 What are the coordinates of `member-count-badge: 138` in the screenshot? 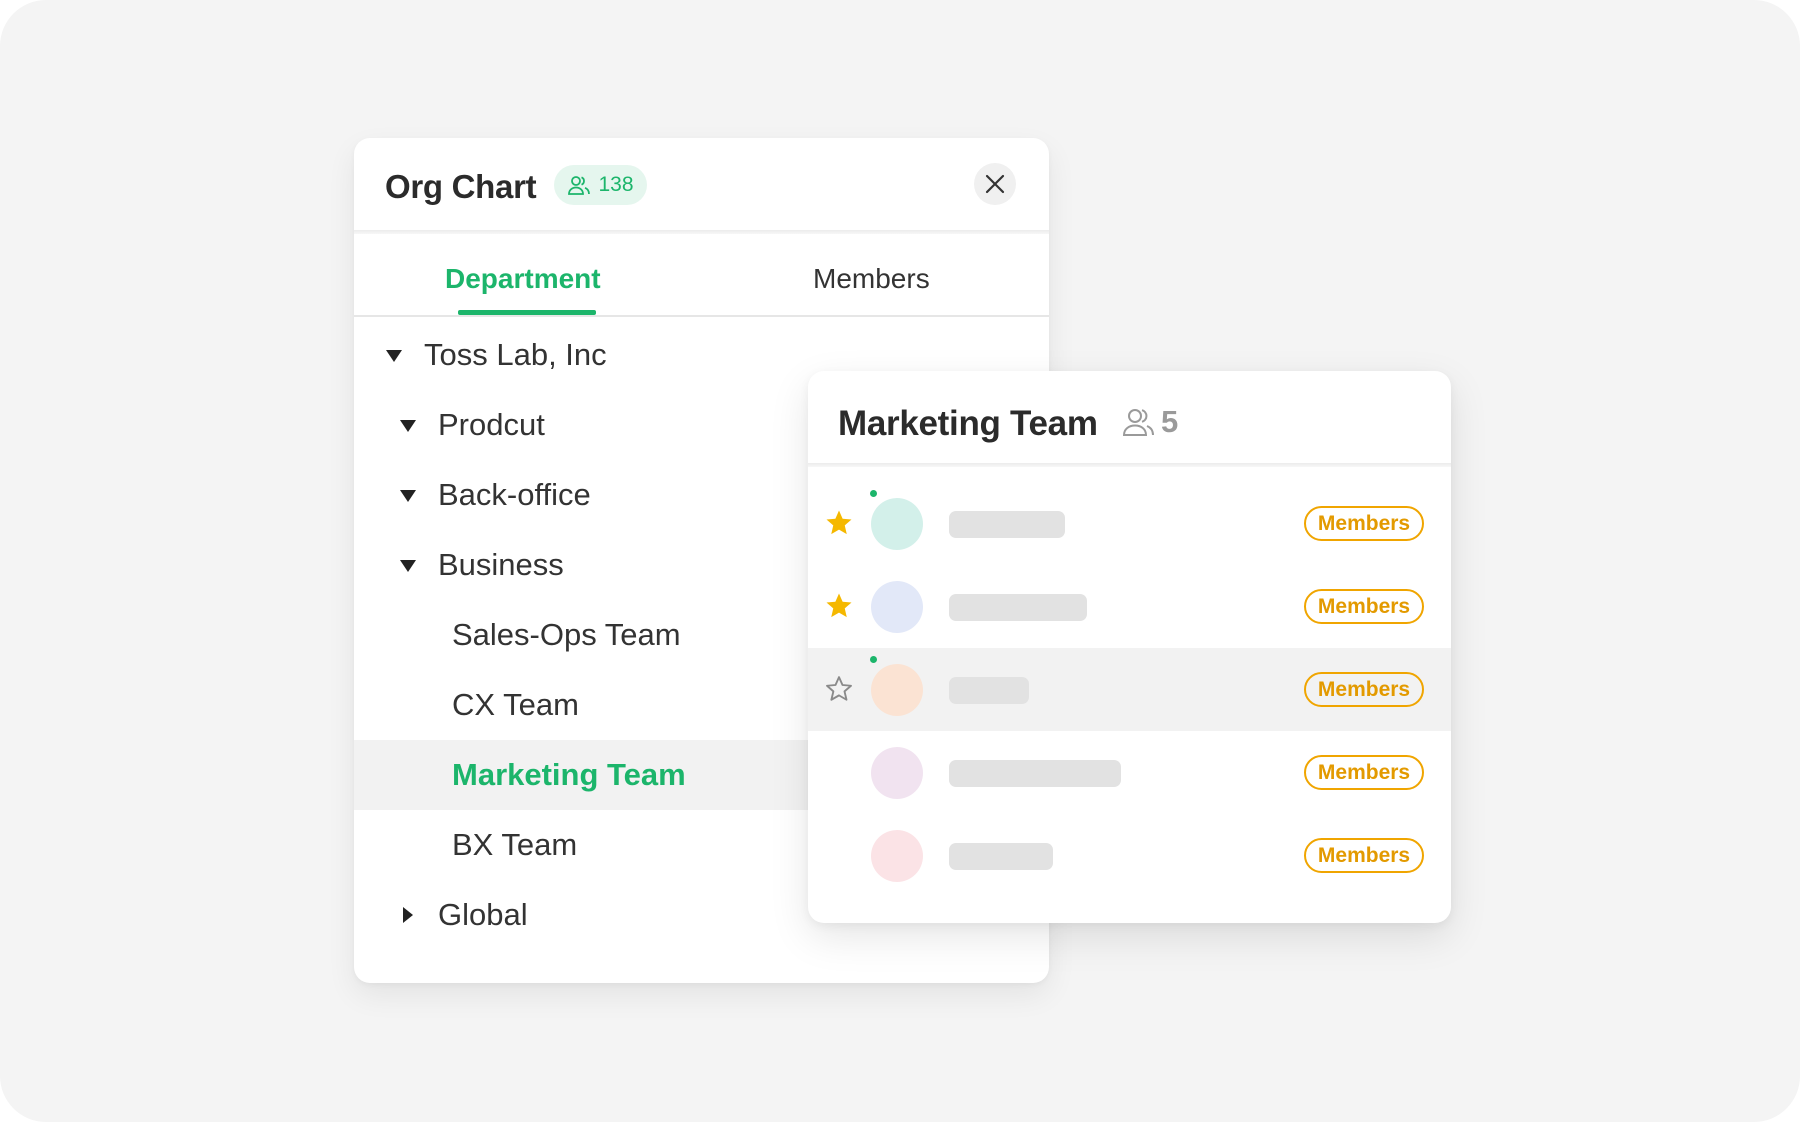 It's located at (600, 185).